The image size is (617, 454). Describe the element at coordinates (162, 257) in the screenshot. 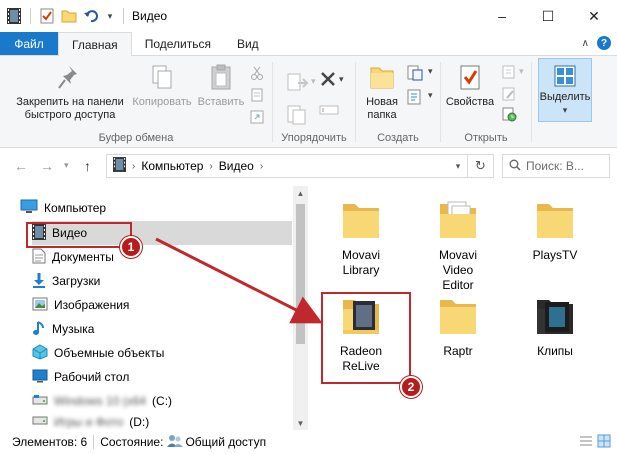

I see `nav-item-documents: Документы` at that location.